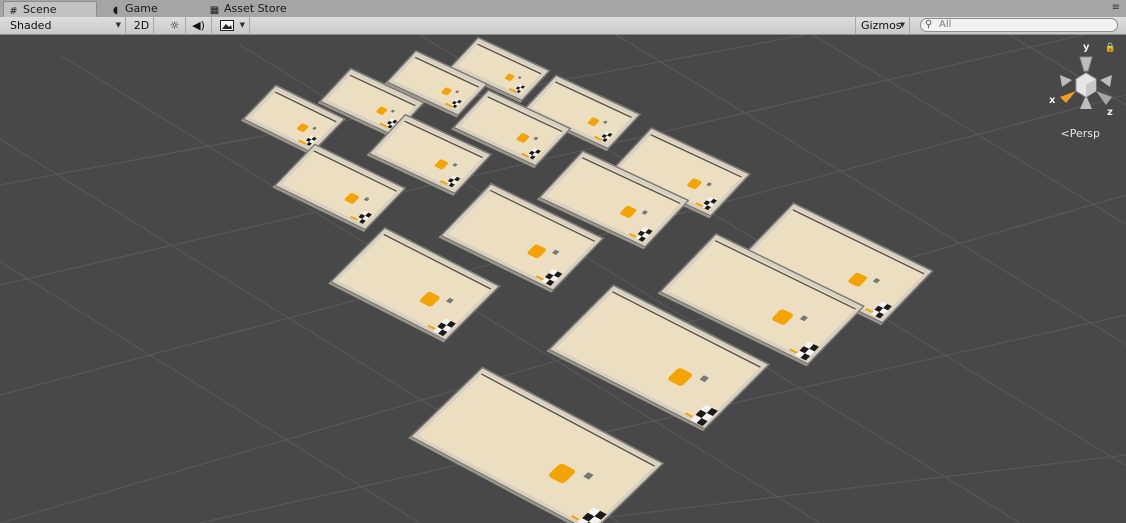 The image size is (1126, 523). I want to click on tab-scene: # Scene, so click(50, 9).